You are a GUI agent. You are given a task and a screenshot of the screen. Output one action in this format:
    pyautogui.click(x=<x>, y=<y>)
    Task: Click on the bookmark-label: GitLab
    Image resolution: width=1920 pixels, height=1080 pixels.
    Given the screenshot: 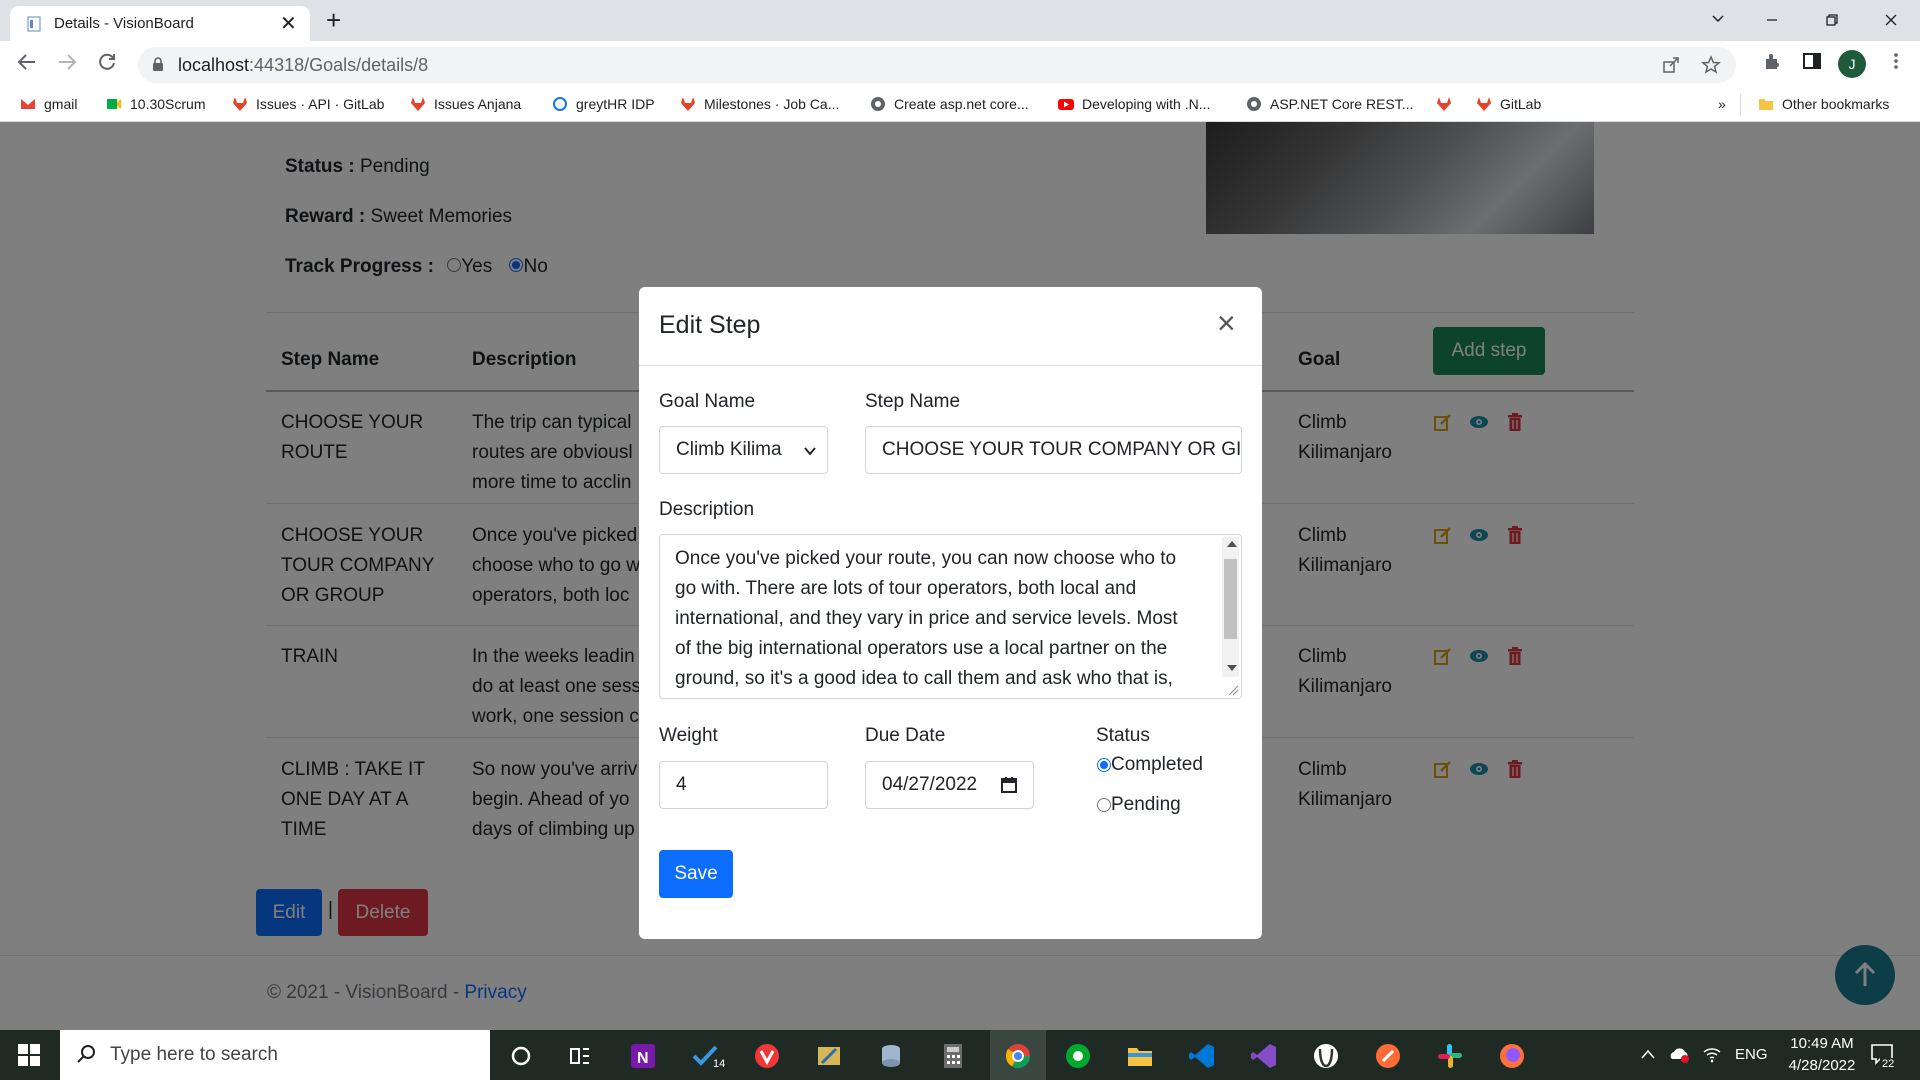 What is the action you would take?
    pyautogui.click(x=1521, y=104)
    